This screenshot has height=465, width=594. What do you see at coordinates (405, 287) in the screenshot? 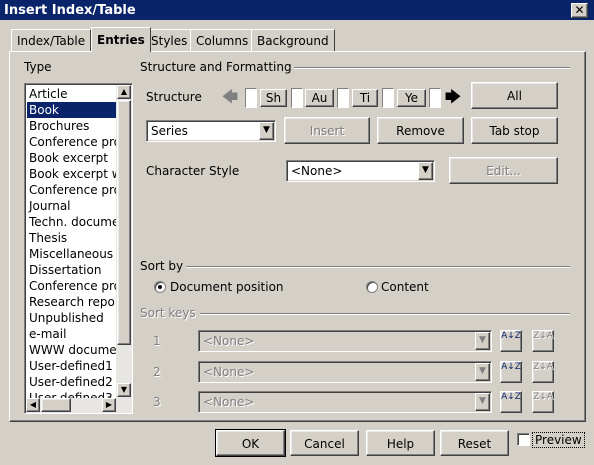
I see `sort-content-label: Content` at bounding box center [405, 287].